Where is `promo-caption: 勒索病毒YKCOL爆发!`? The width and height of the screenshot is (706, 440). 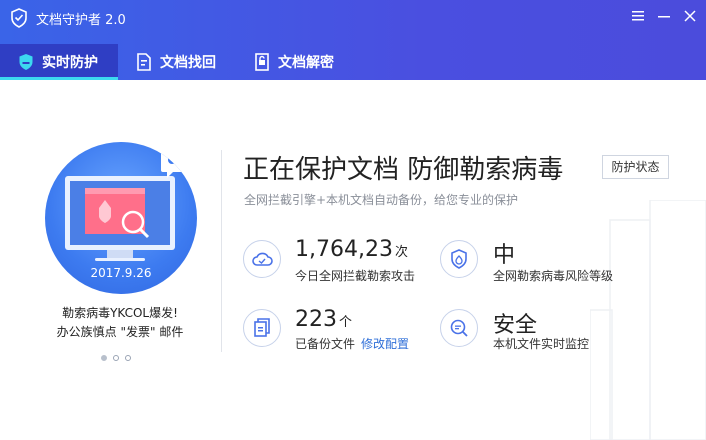 promo-caption: 勒索病毒YKCOL爆发! is located at coordinates (120, 312).